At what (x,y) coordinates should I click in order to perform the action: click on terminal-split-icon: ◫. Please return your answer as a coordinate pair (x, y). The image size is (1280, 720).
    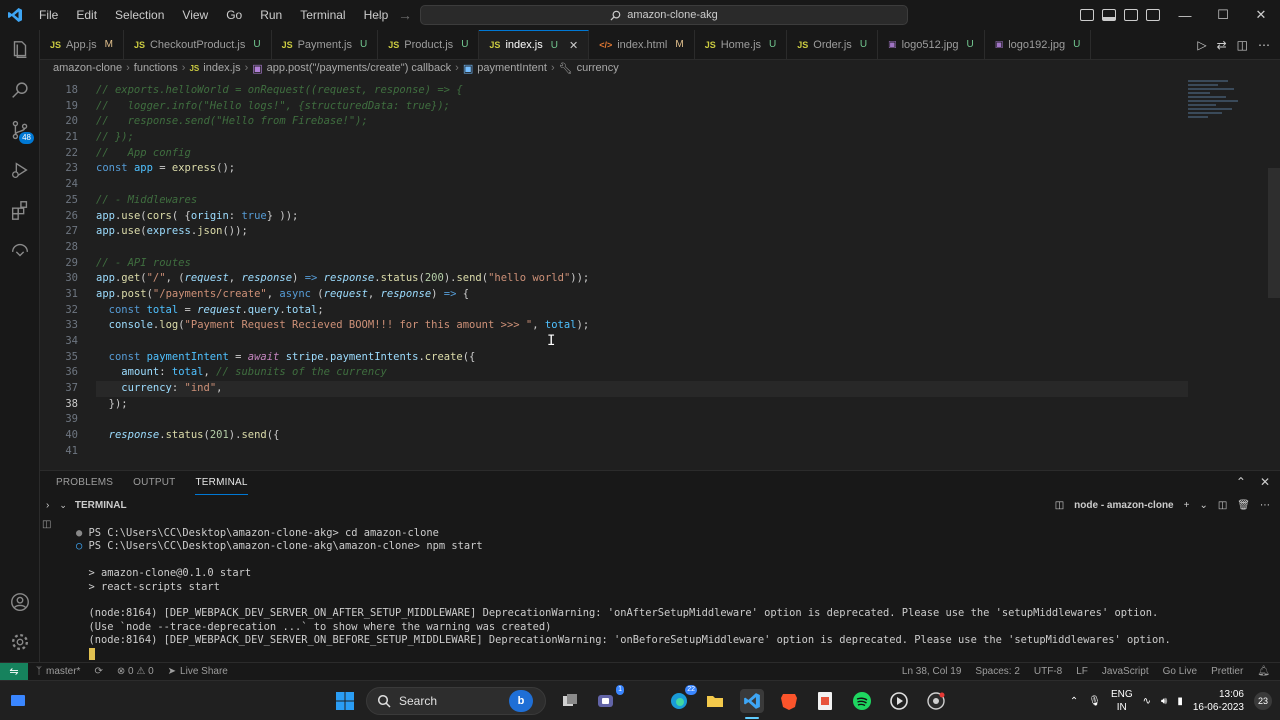
    Looking at the image, I should click on (46, 524).